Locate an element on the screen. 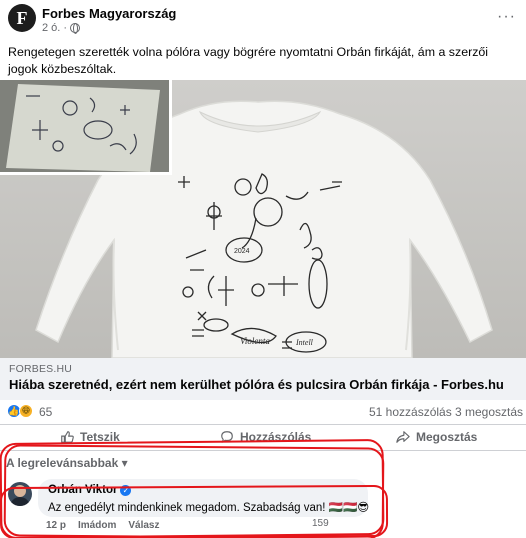  more-options-button: ··· is located at coordinates (506, 17).